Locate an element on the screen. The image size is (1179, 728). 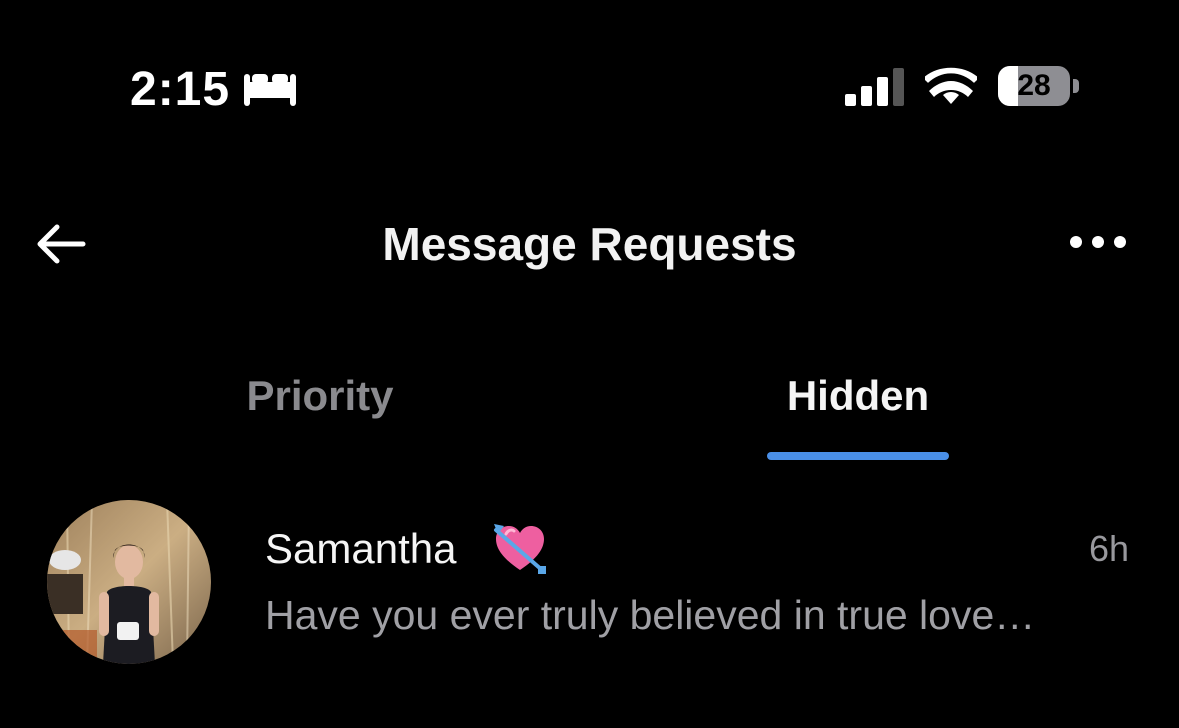
heart-with-arrow-icon is located at coordinates (520, 549).